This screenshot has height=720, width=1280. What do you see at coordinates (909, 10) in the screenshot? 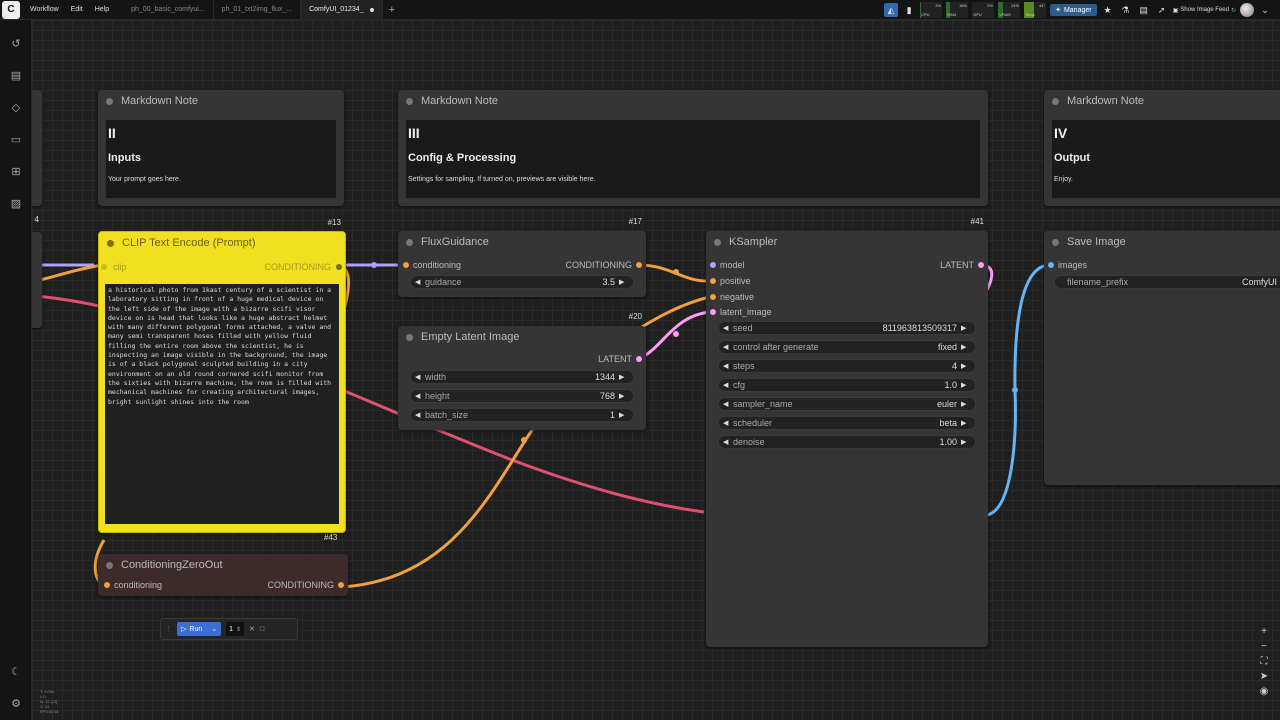
I see `document-icon: ▮` at bounding box center [909, 10].